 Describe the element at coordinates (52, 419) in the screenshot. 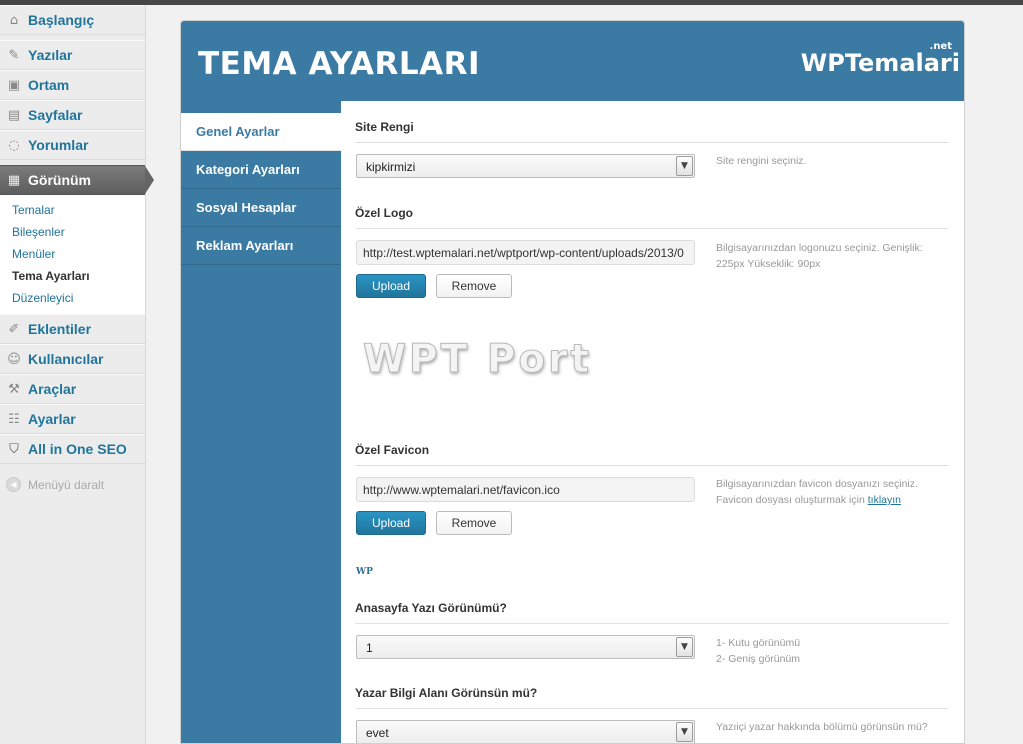

I see `menu-item-label: Ayarlar` at that location.